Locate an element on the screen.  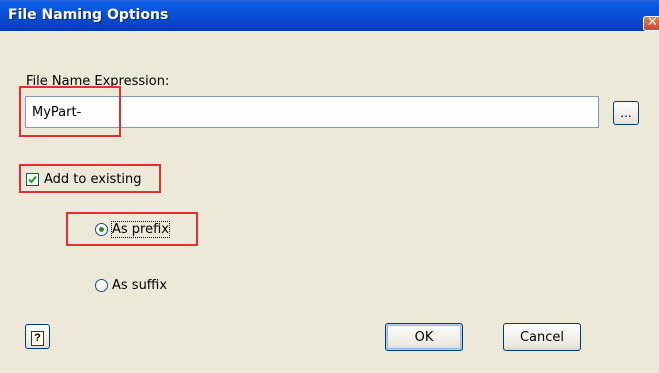
add-to-existing-checkbox: Add to existing is located at coordinates (84, 179).